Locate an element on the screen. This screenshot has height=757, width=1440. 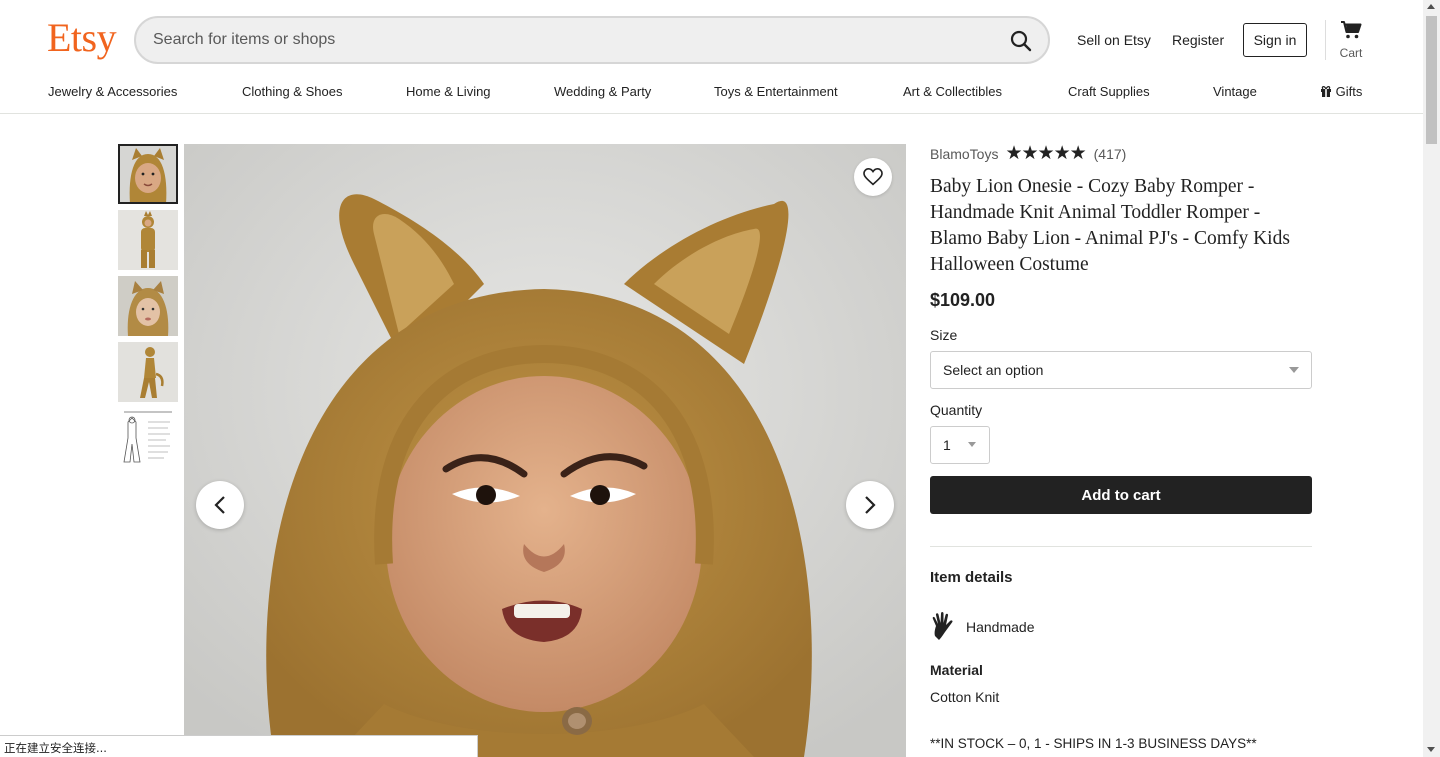
cart-label: Cart is located at coordinates (1351, 53).